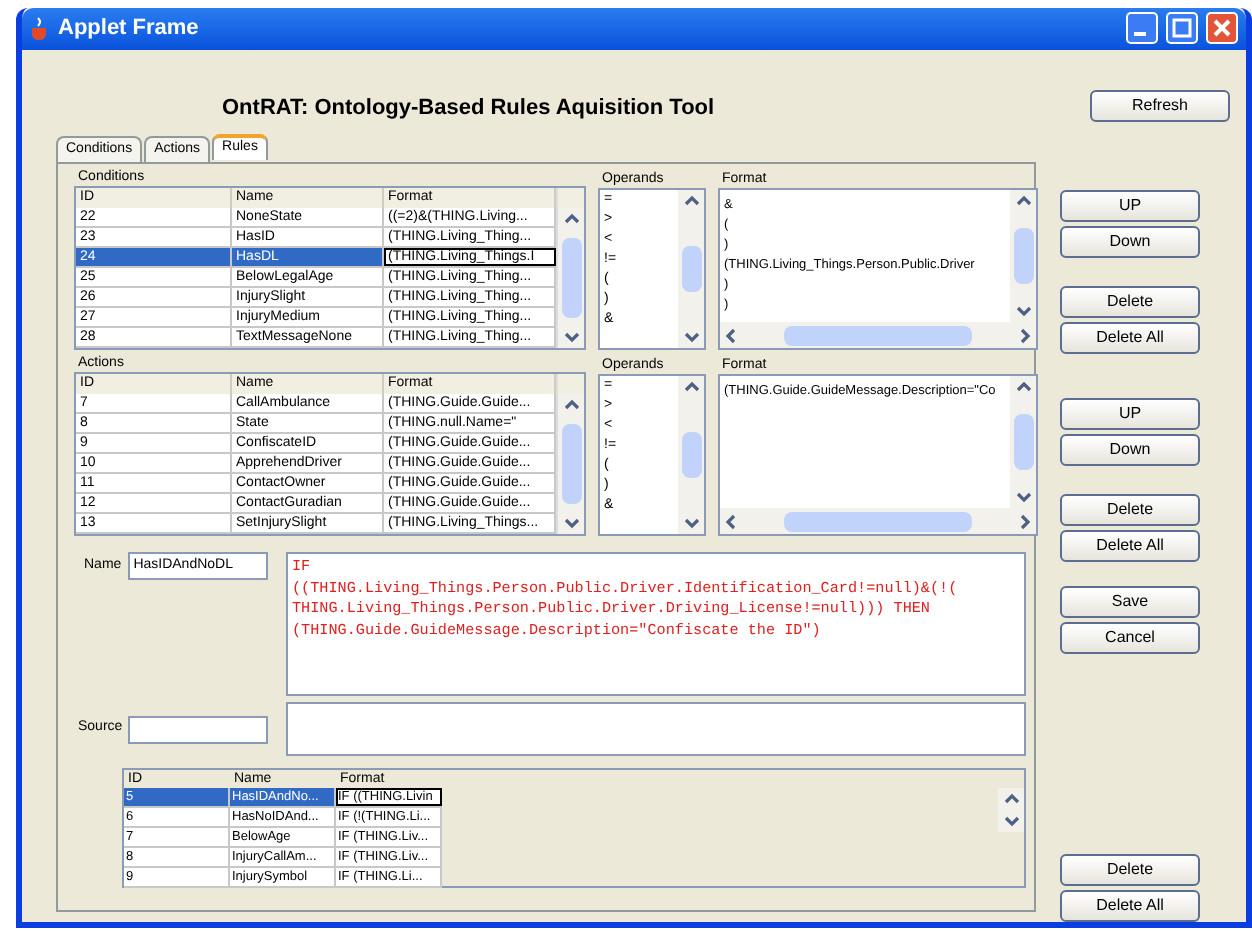 The height and width of the screenshot is (932, 1252). Describe the element at coordinates (1130, 602) in the screenshot. I see `button: Save` at that location.